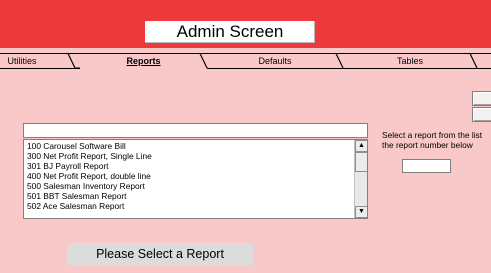 This screenshot has width=491, height=273. What do you see at coordinates (76, 196) in the screenshot?
I see `list-item: 501 BBT Salesman Report` at bounding box center [76, 196].